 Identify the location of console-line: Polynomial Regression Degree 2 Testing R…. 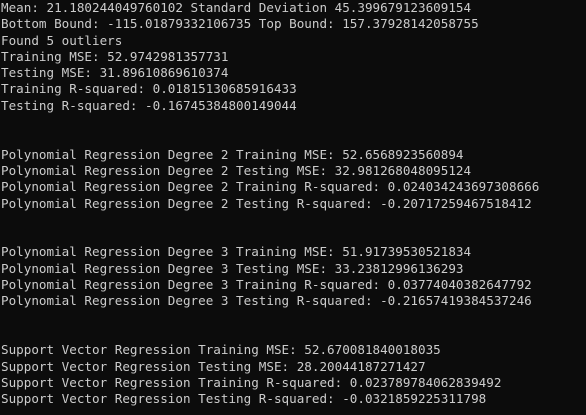
(266, 203).